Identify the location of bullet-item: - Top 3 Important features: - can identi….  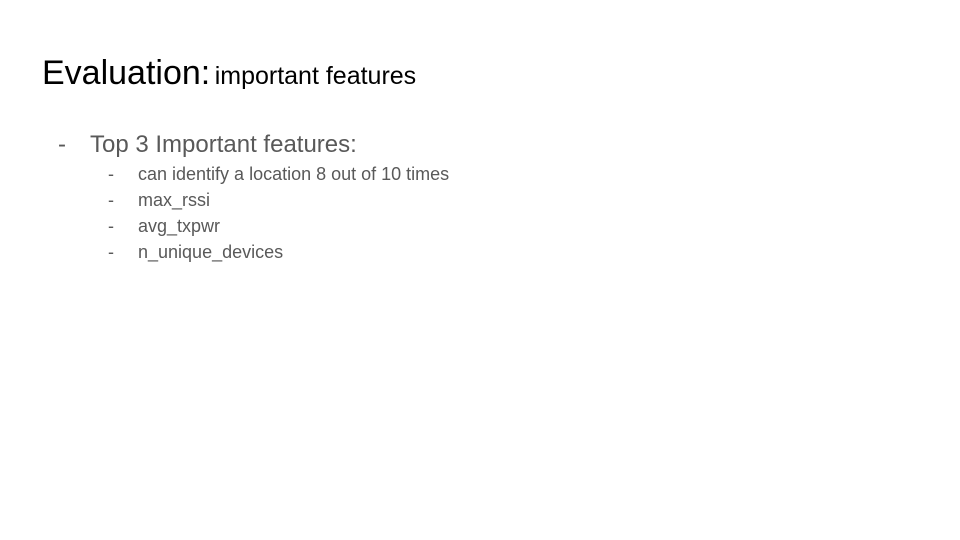
(253, 198).